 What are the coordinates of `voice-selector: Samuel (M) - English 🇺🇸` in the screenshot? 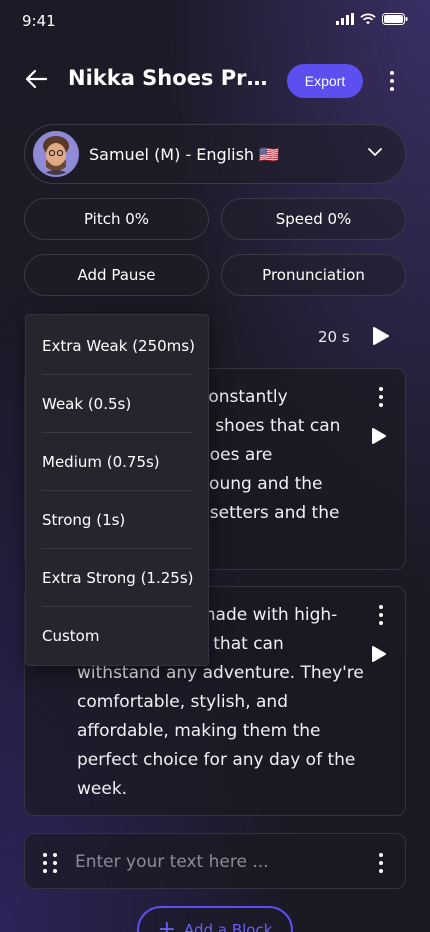 It's located at (215, 154).